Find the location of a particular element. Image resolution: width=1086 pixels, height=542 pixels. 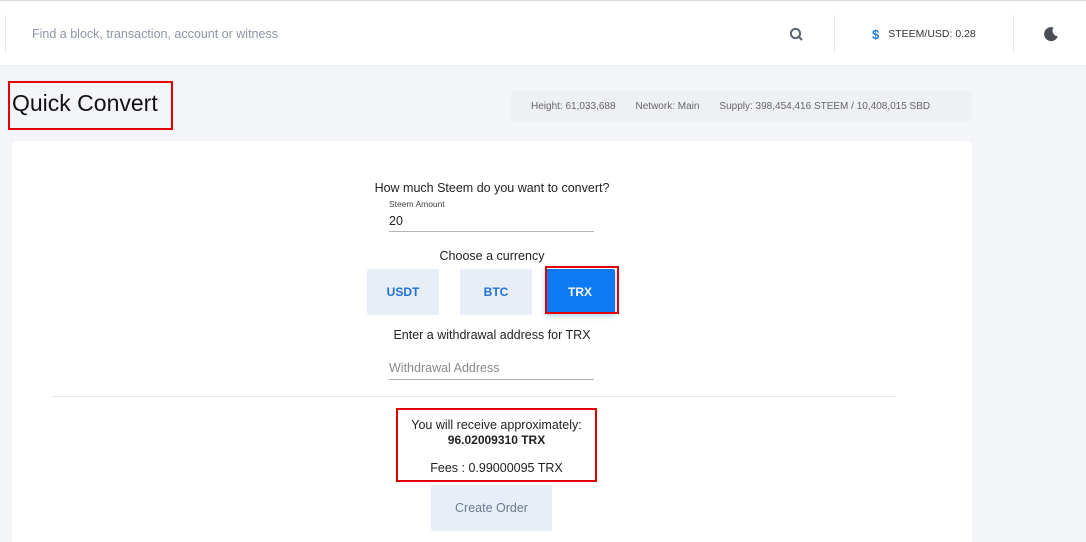

currency-btc-button: BTC is located at coordinates (496, 292).